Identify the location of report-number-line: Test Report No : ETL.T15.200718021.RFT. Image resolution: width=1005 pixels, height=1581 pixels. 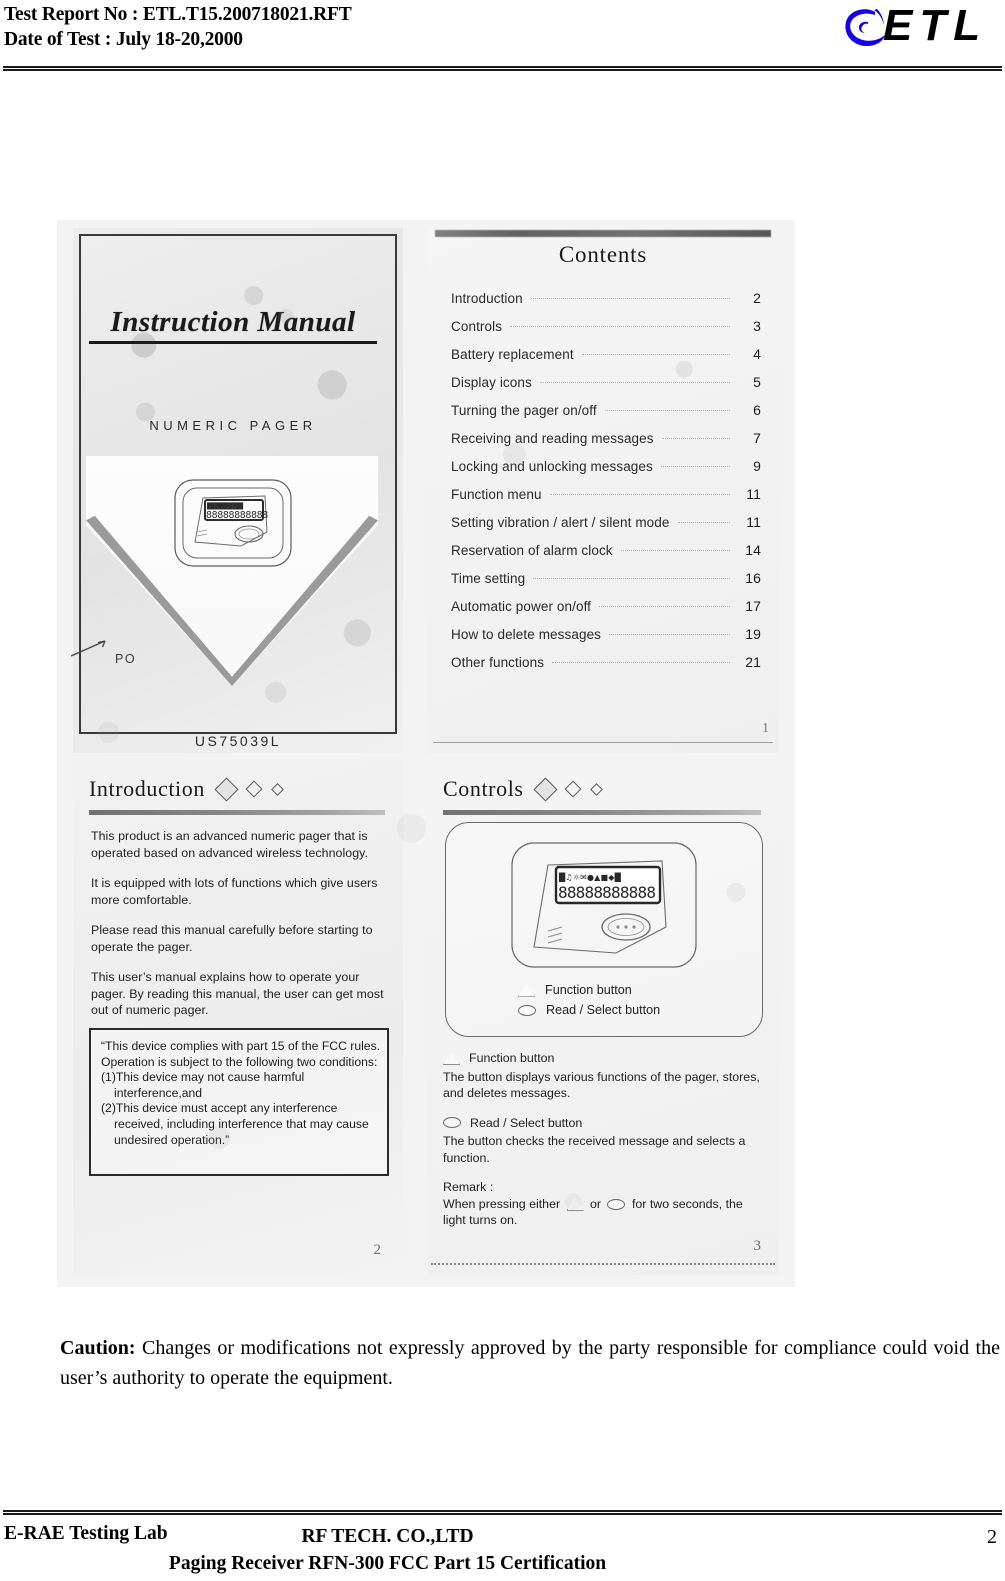
(178, 14).